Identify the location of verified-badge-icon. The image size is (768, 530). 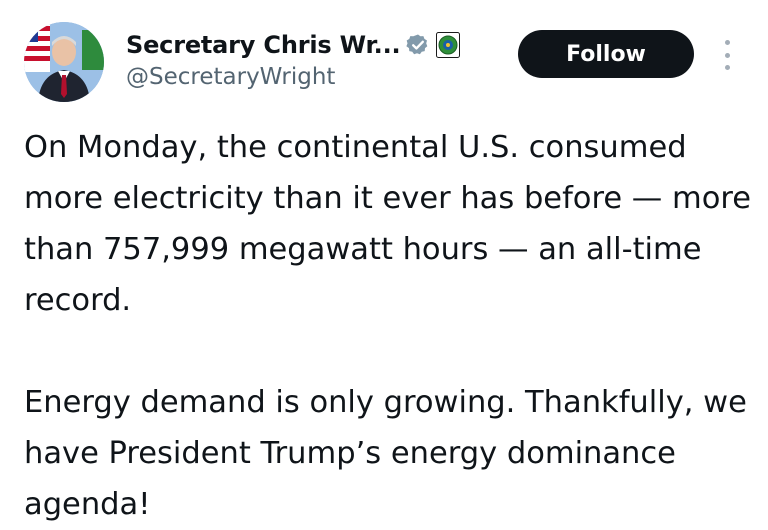
(418, 45).